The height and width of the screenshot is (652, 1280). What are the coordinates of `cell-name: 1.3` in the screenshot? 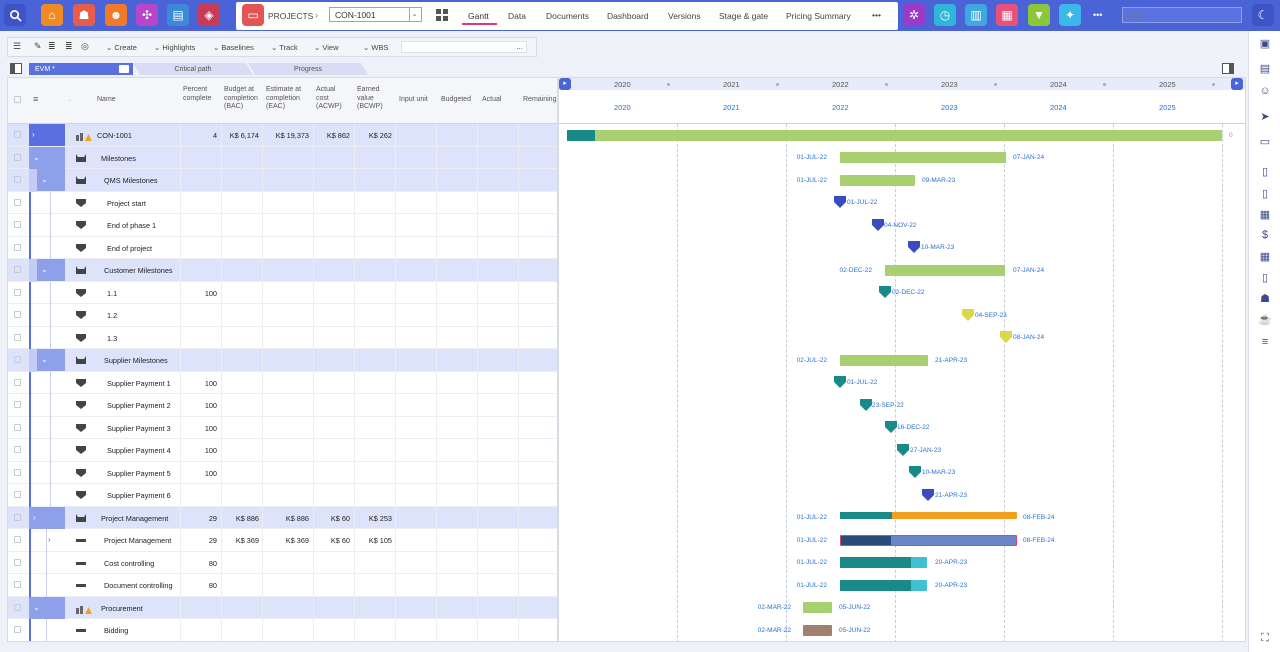 It's located at (112, 338).